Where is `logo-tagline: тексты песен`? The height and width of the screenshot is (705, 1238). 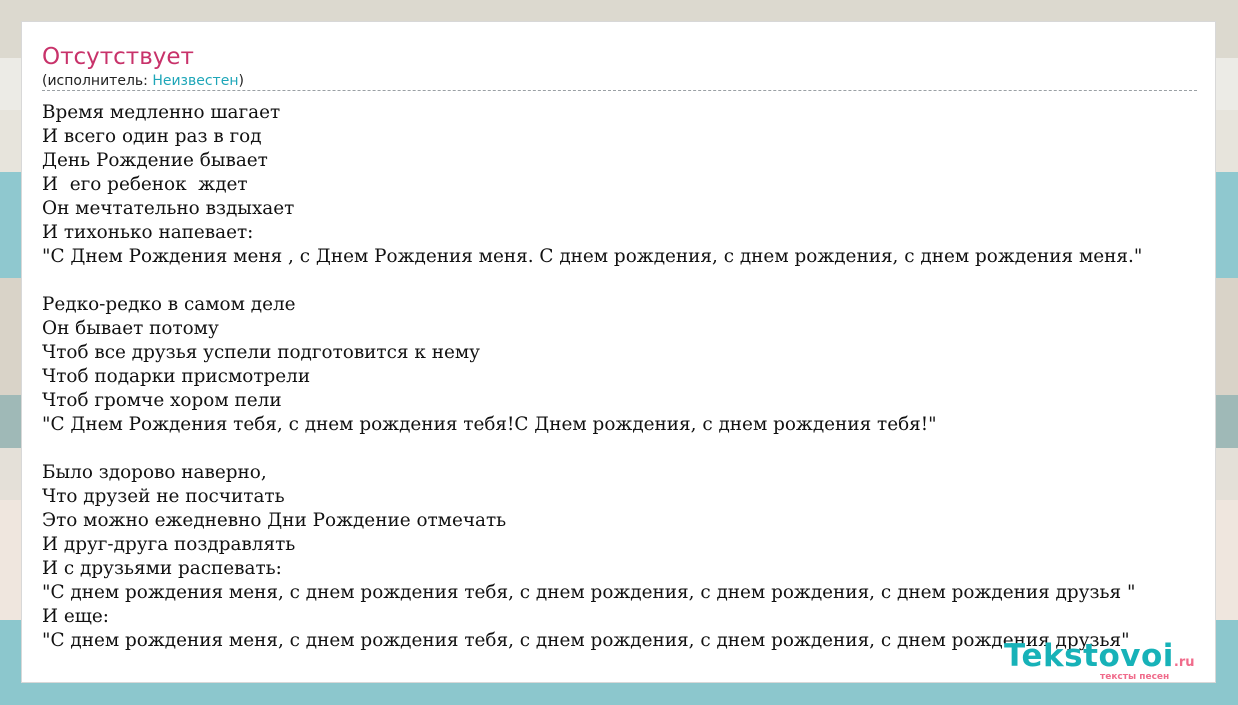 logo-tagline: тексты песен is located at coordinates (1135, 677).